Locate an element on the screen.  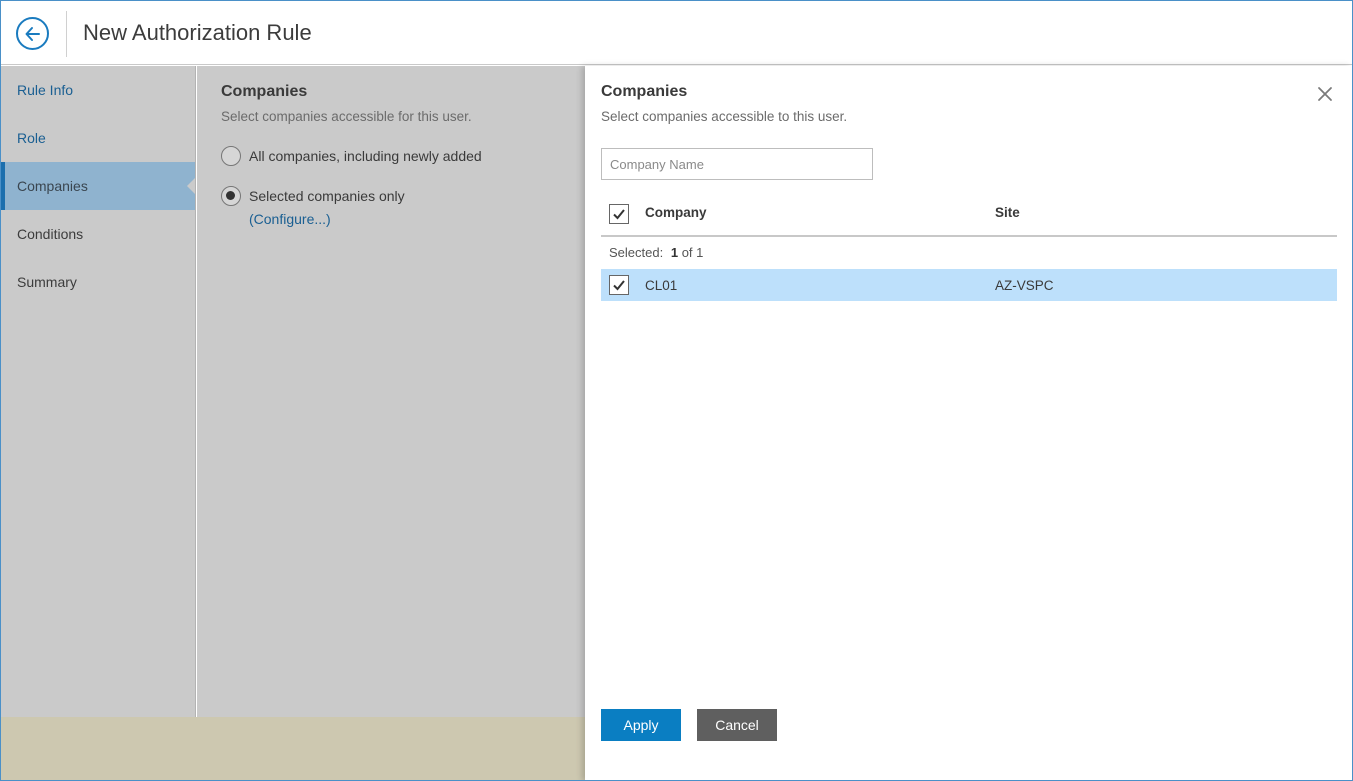
close-icon is located at coordinates (1325, 94).